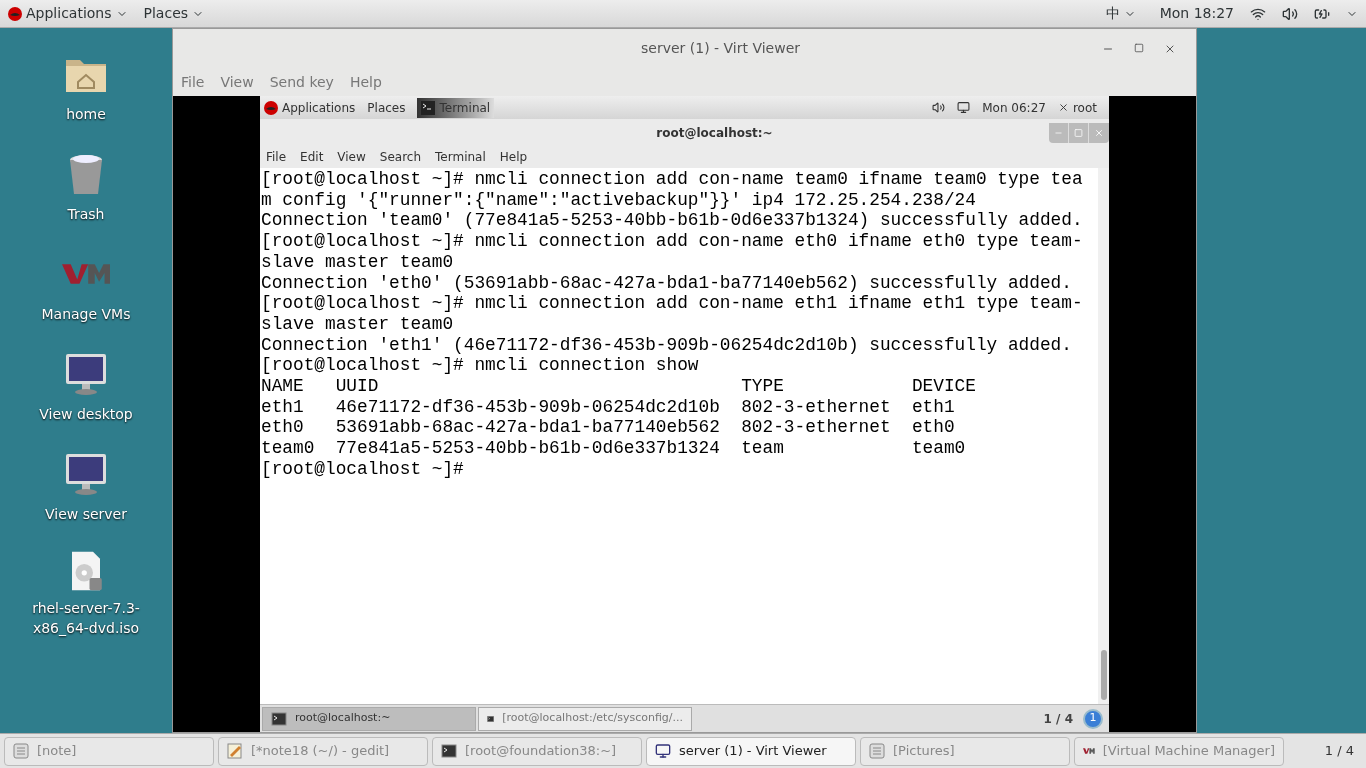 Image resolution: width=1366 pixels, height=768 pixels. Describe the element at coordinates (460, 157) in the screenshot. I see `menu-item: Terminal` at that location.